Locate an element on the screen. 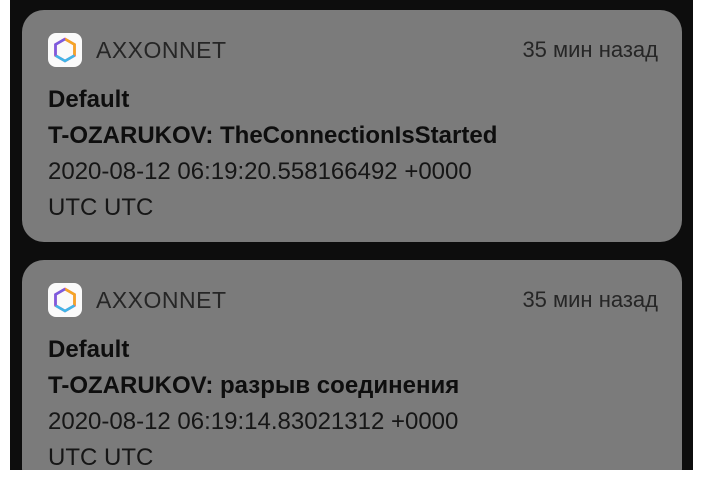 This screenshot has width=703, height=490. notification-subtitle: T-OZARUKOV: разрыв соединения is located at coordinates (254, 385).